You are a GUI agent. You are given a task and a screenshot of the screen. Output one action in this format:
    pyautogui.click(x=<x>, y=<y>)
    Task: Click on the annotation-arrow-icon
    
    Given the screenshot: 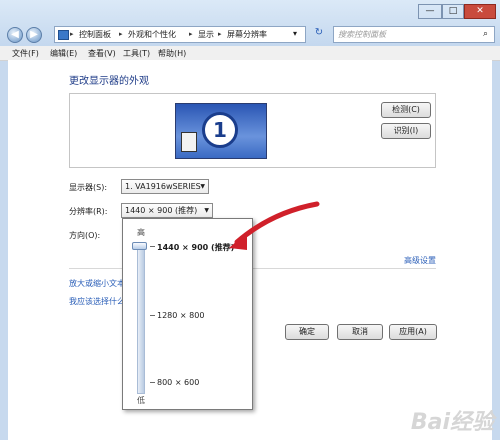 What is the action you would take?
    pyautogui.click(x=274, y=225)
    